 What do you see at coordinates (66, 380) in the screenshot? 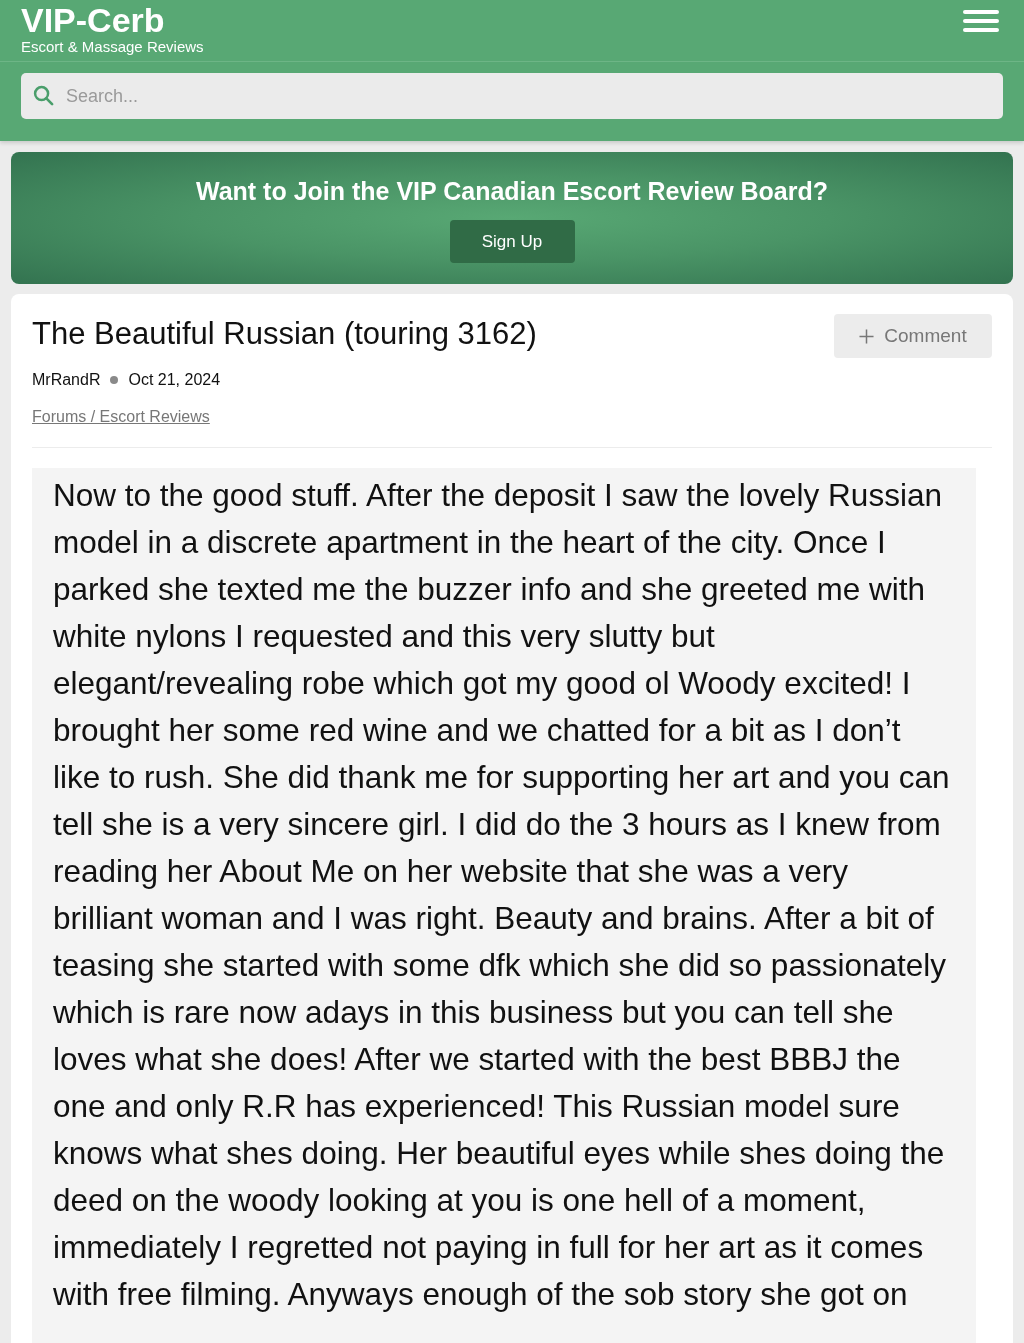
I see `post-author: MrRandR` at bounding box center [66, 380].